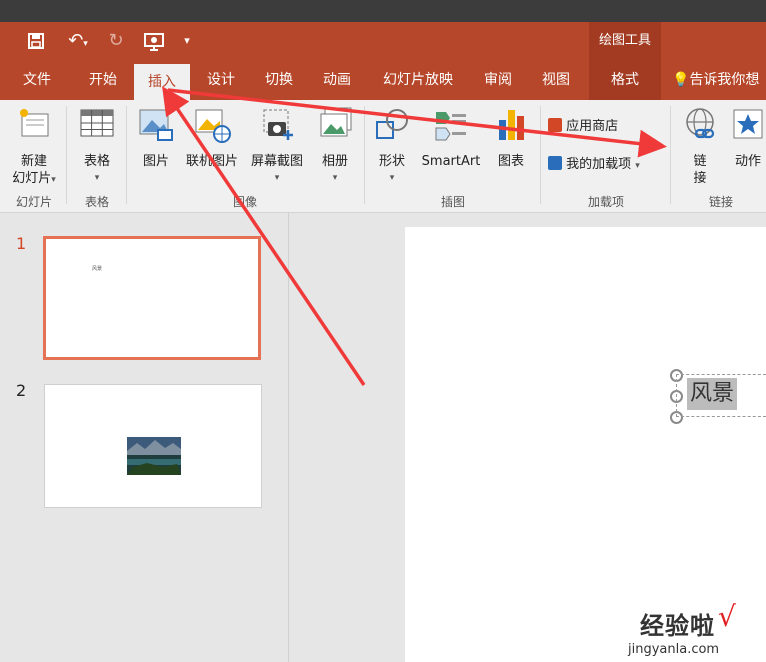 The width and height of the screenshot is (766, 662). I want to click on shapes-button: 形状 ▾, so click(392, 146).